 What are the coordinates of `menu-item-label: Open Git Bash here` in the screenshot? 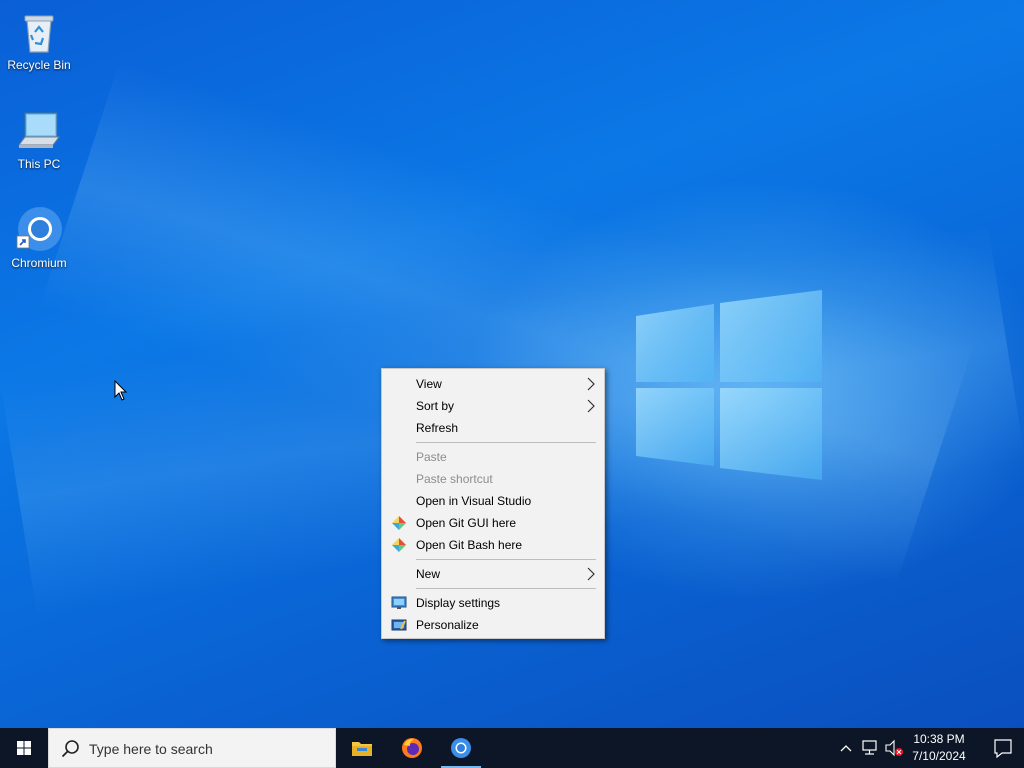 It's located at (469, 545).